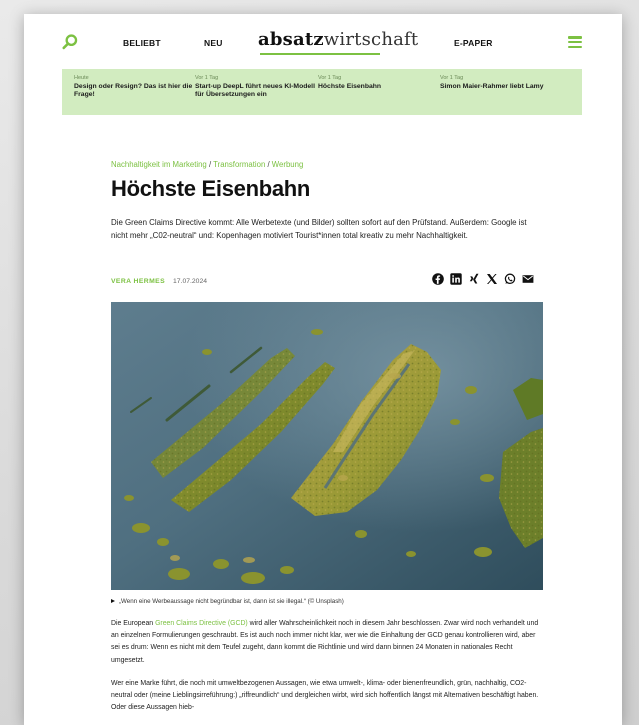  I want to click on ticker-title: Höchste Eisenbahn, so click(350, 86).